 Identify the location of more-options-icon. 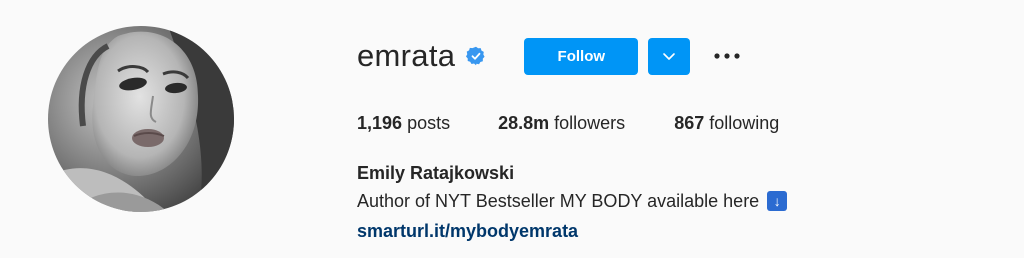
(727, 56).